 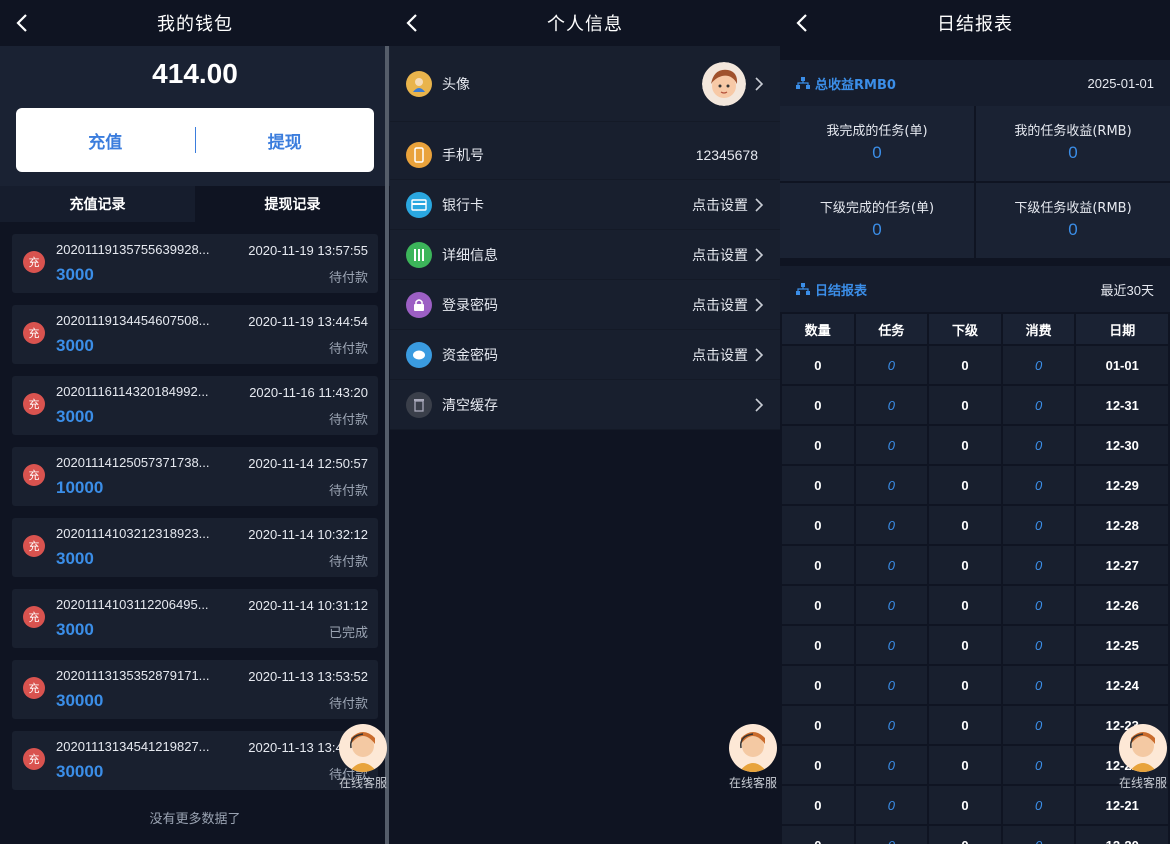 I want to click on order-time: 2020-11-14 10:31:12, so click(x=308, y=605).